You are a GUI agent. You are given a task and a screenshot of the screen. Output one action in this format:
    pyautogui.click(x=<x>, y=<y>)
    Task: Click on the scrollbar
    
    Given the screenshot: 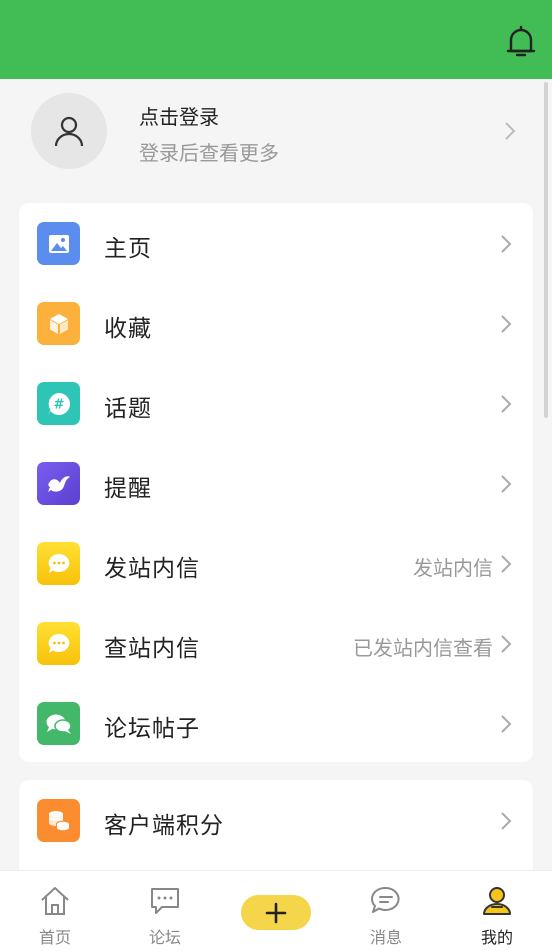 What is the action you would take?
    pyautogui.click(x=546, y=250)
    